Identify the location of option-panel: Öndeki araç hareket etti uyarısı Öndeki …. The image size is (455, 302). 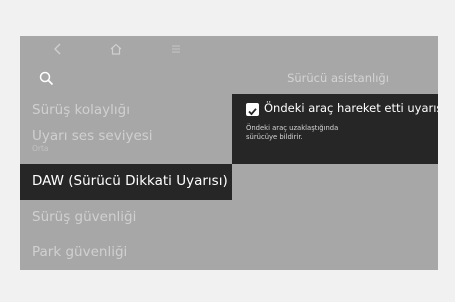
(335, 129).